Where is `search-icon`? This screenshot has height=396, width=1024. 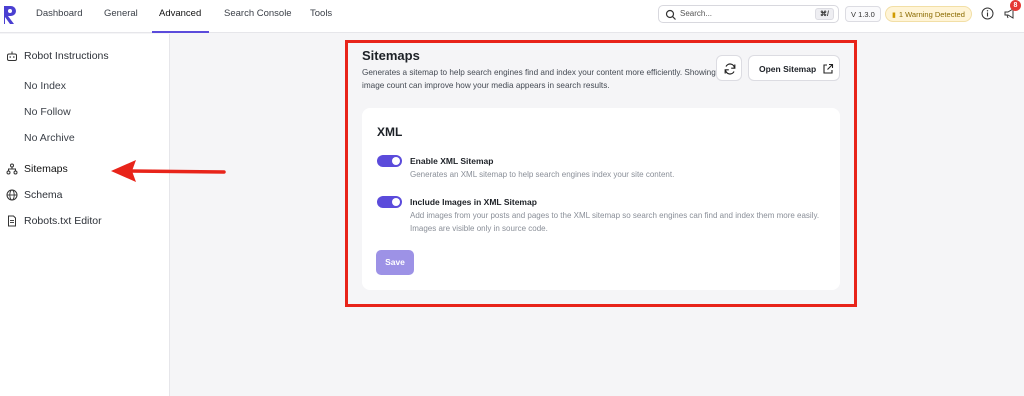 search-icon is located at coordinates (670, 14).